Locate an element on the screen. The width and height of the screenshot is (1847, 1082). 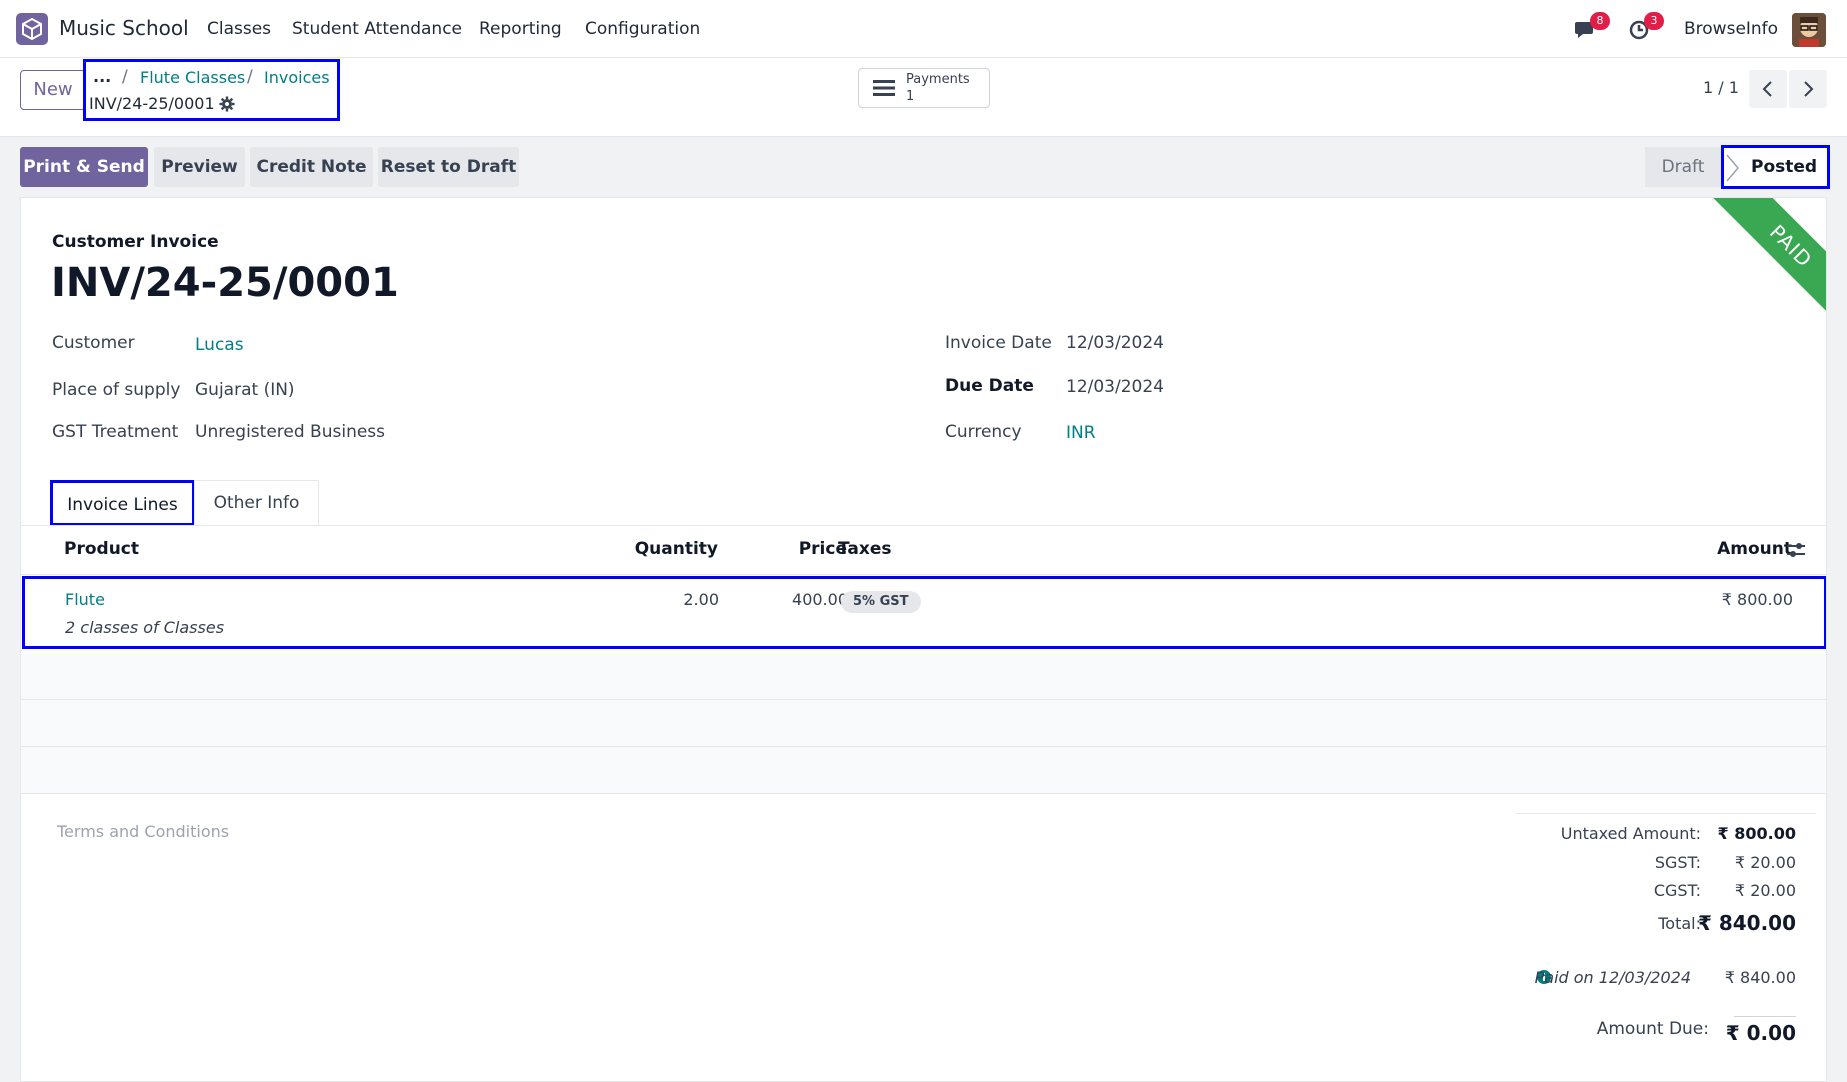
place-of-supply-value: Gujarat (IN) is located at coordinates (245, 390).